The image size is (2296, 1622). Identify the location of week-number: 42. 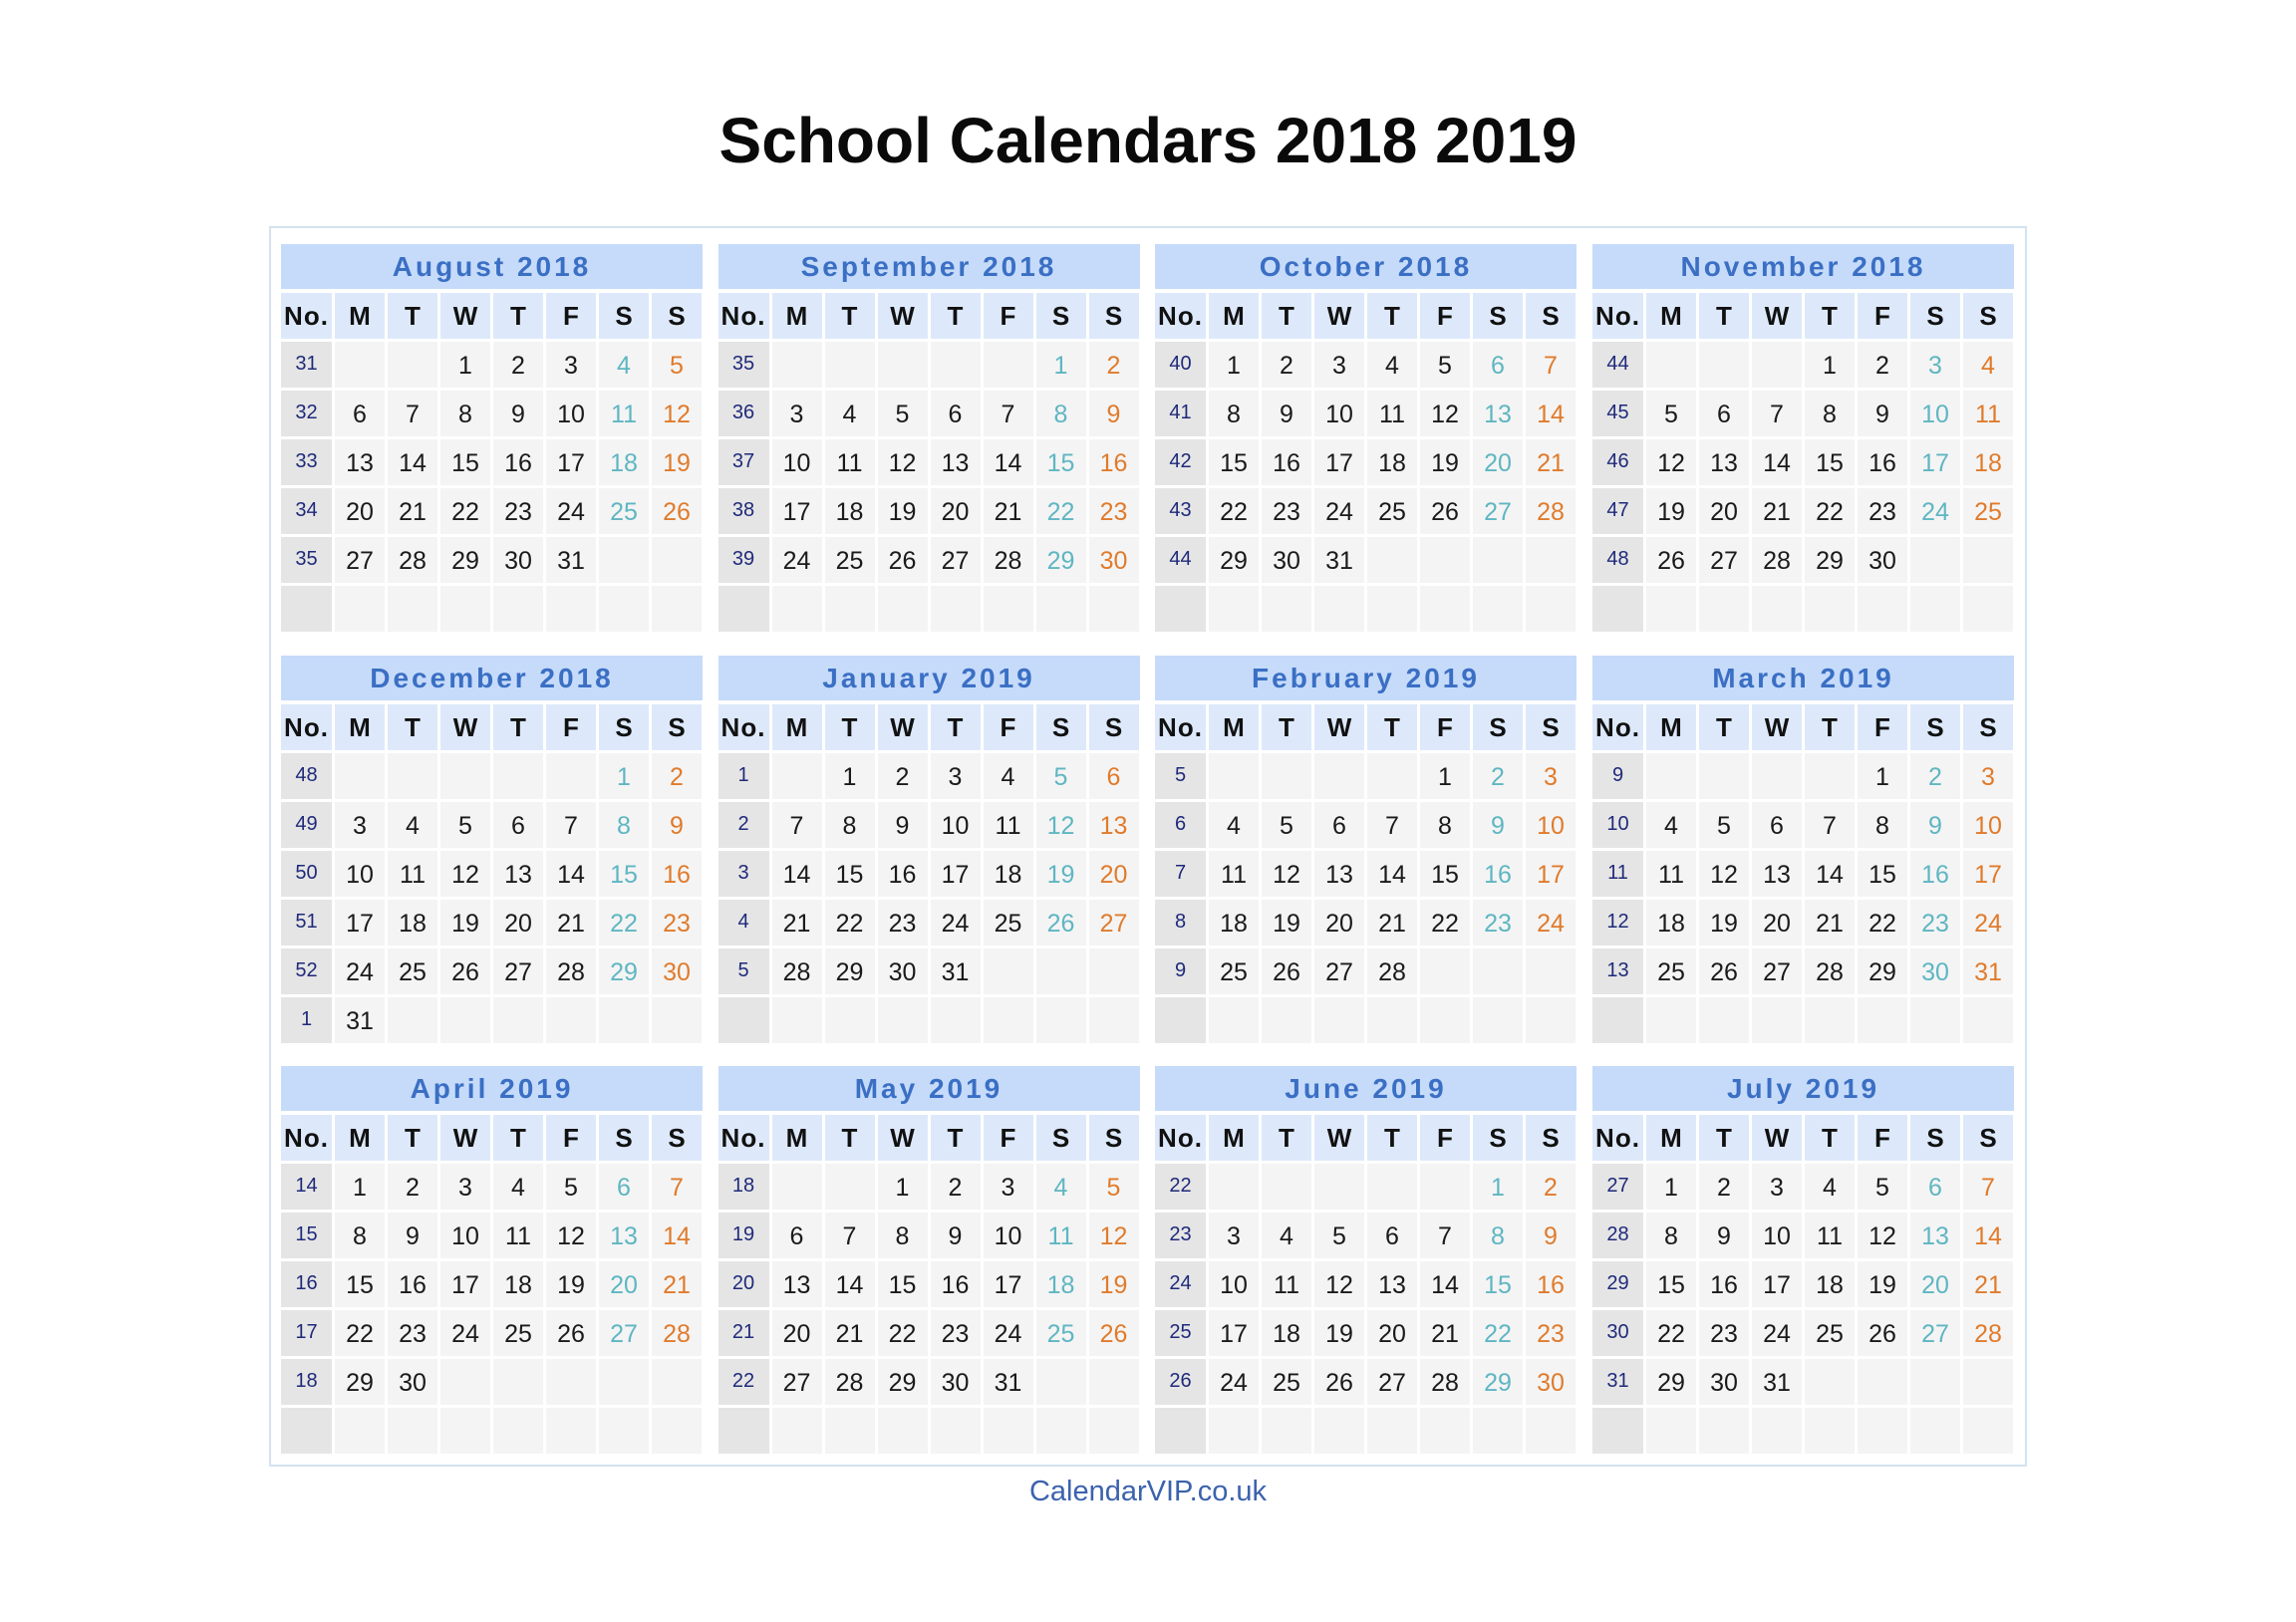
(1180, 462).